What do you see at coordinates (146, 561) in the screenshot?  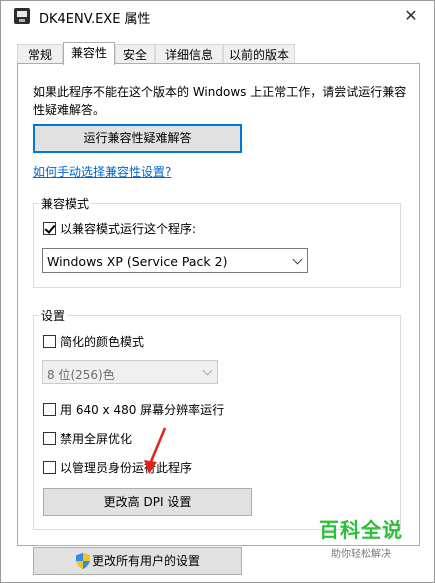 I see `all-users-button-label: 更改所有用户的设置` at bounding box center [146, 561].